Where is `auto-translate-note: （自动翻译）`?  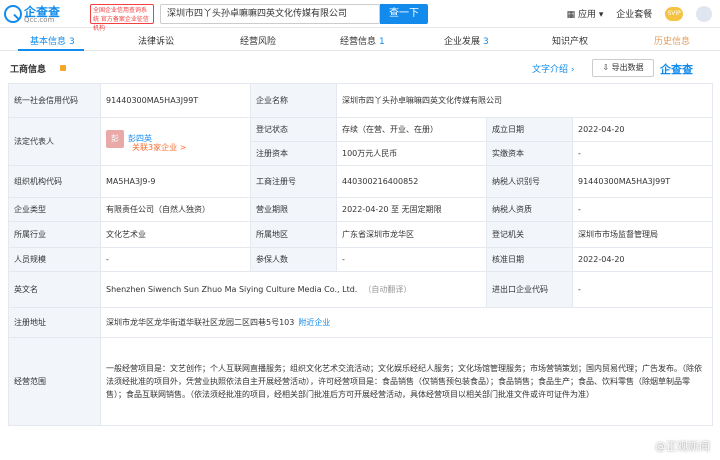 auto-translate-note: （自动翻译） is located at coordinates (387, 289).